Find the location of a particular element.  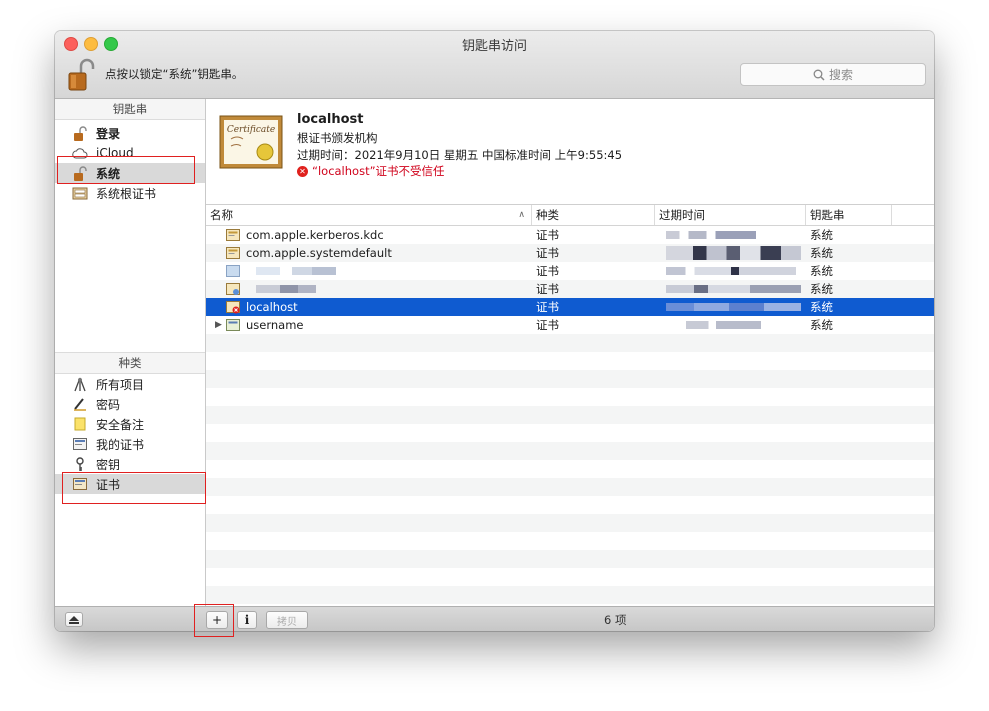

table-row: com.apple.kerberos.kdc 证书 系统 is located at coordinates (570, 235).